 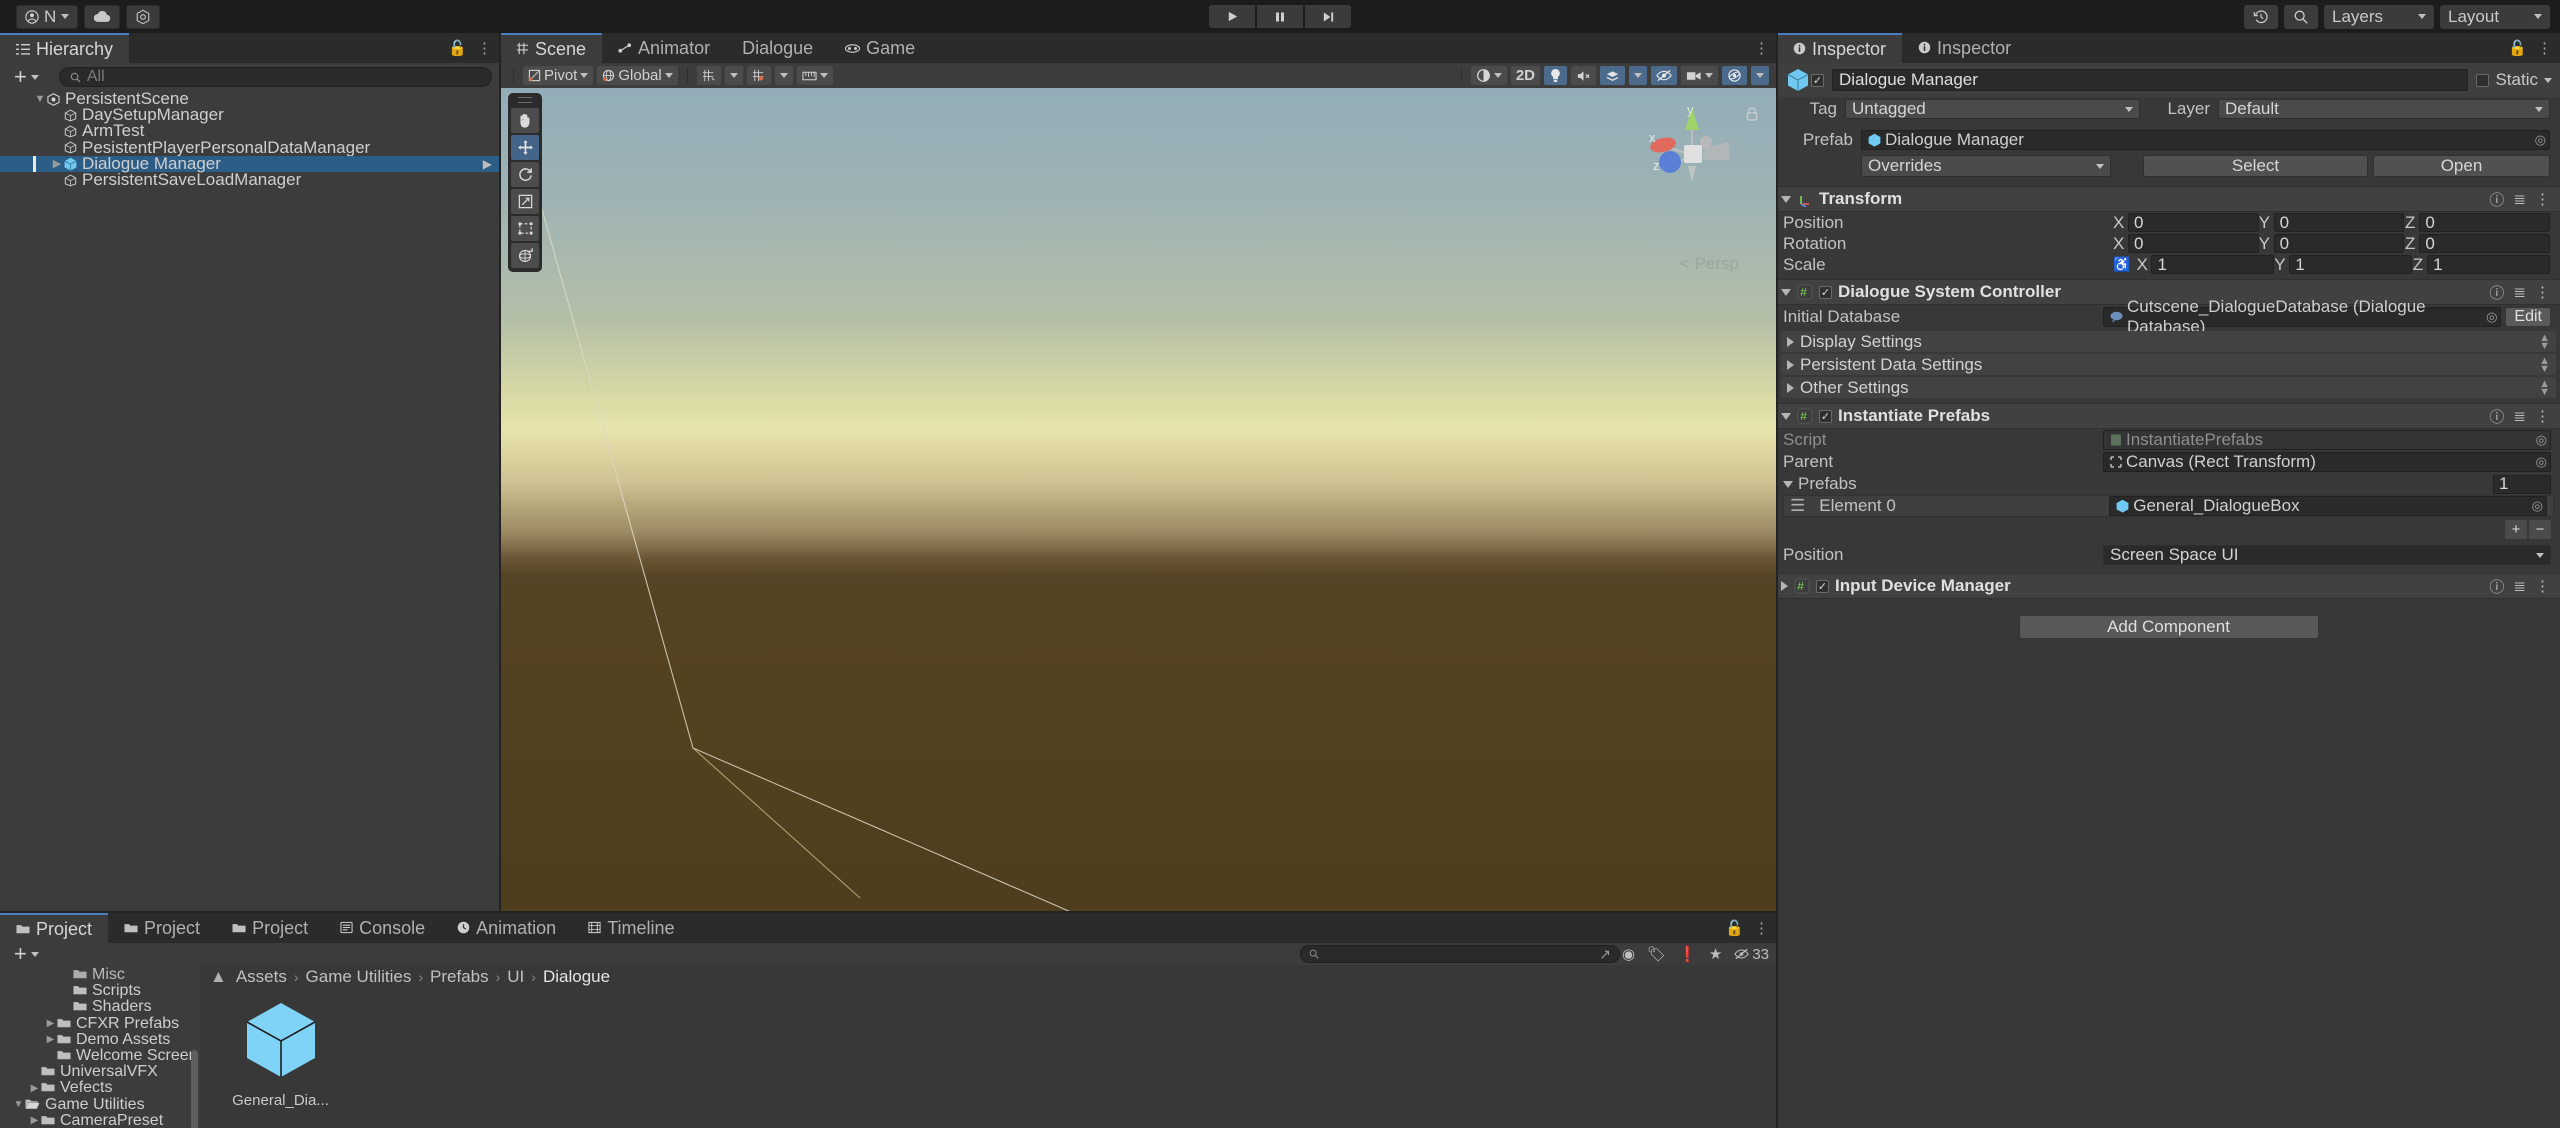 What do you see at coordinates (2150, 80) in the screenshot?
I see `gameobject-name-input: Dialogue Manager` at bounding box center [2150, 80].